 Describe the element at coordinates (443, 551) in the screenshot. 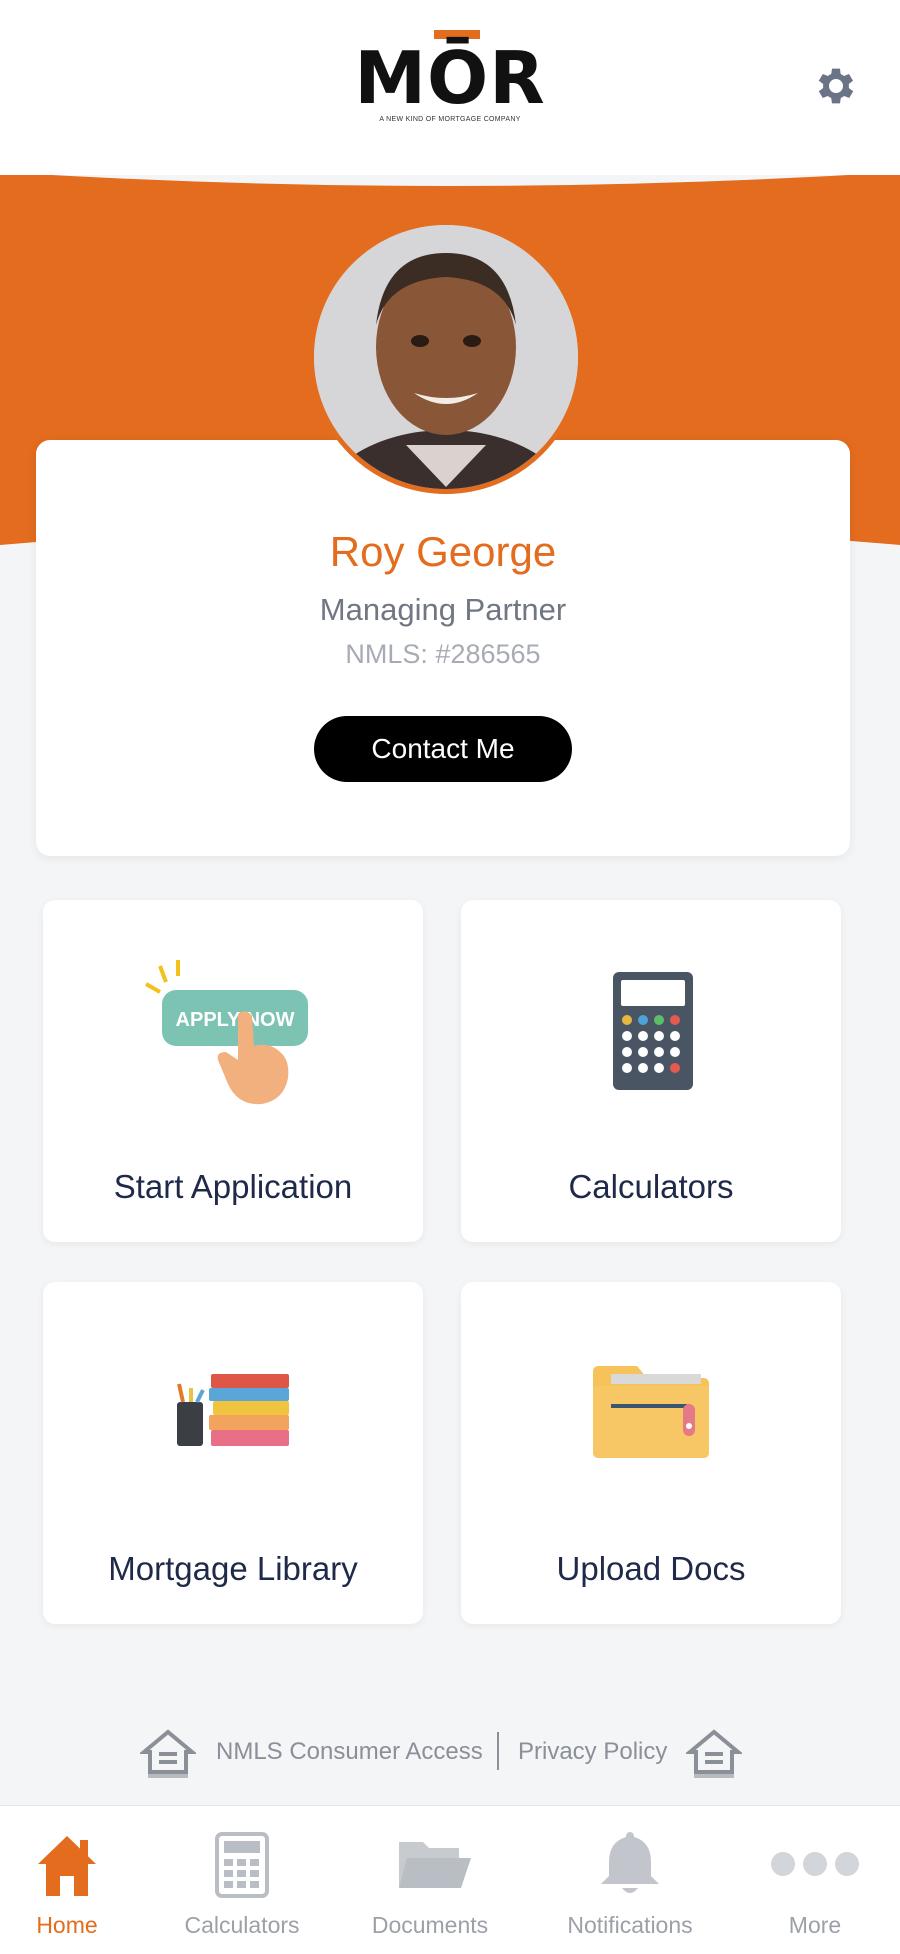

I see `loan-officer-name: Roy George` at that location.